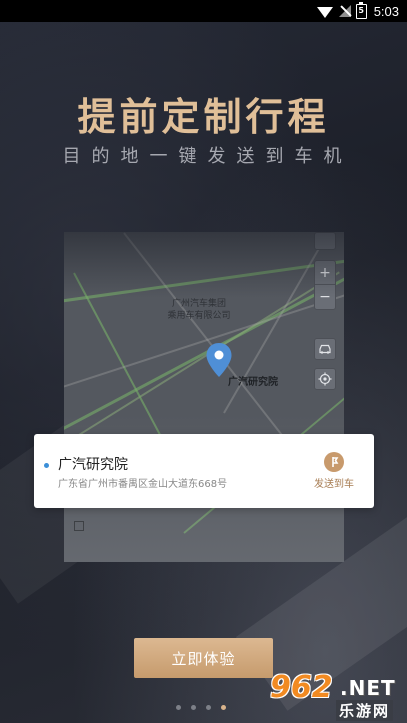  I want to click on destination-card: 广汽研究院 广东省广州市番禺区金山大道东668号 发送到车, so click(204, 471).